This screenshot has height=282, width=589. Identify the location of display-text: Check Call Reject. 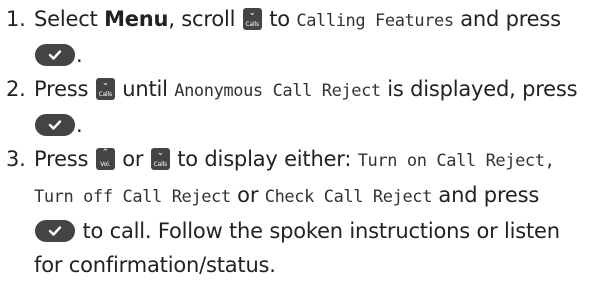
(348, 197).